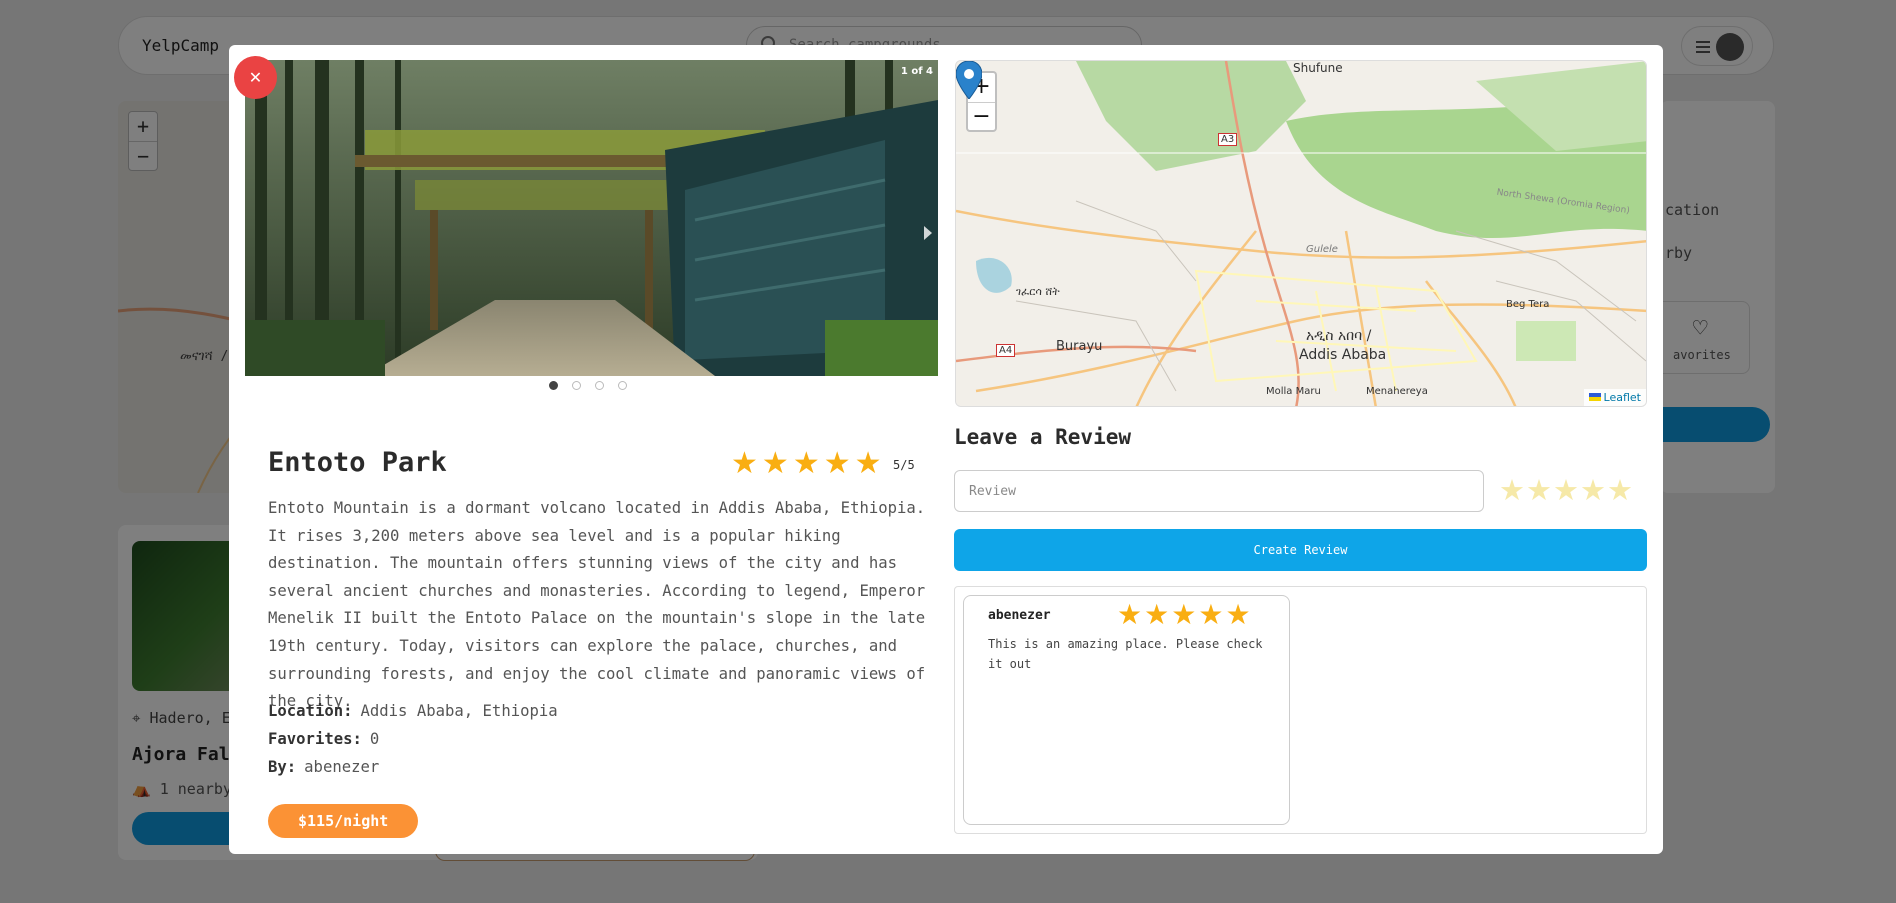 The width and height of the screenshot is (1896, 903). I want to click on author-value: abenezer, so click(342, 767).